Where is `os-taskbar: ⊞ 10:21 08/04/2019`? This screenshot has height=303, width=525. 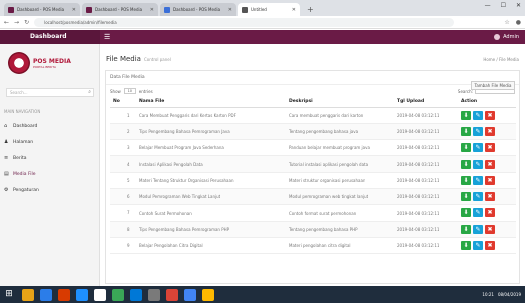 os-taskbar: ⊞ 10:21 08/04/2019 is located at coordinates (262, 294).